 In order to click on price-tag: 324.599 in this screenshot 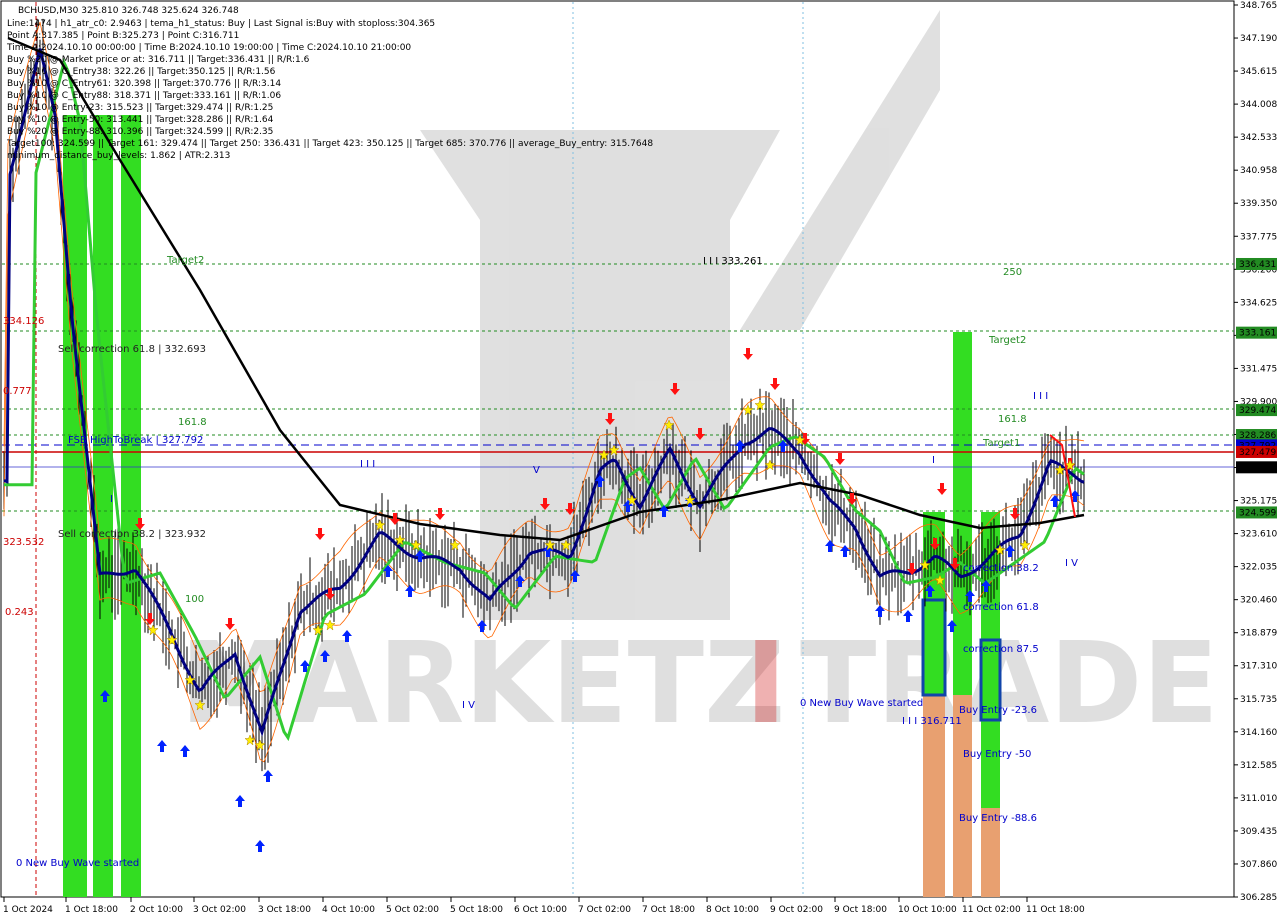, I will do `click(1256, 512)`.